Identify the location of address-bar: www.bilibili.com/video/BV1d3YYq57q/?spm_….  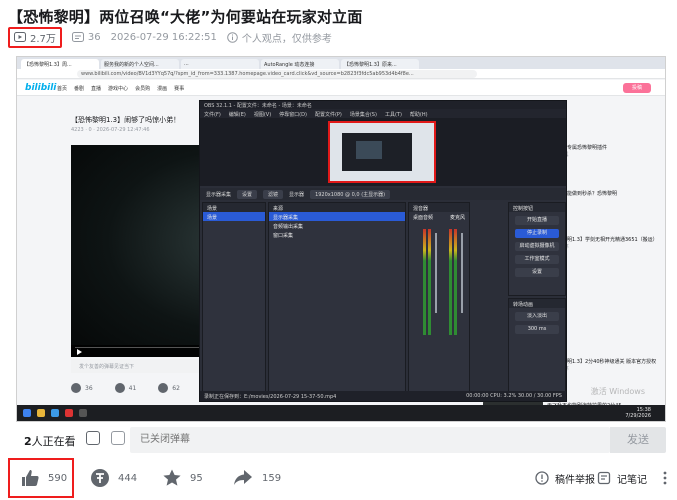
(341, 74).